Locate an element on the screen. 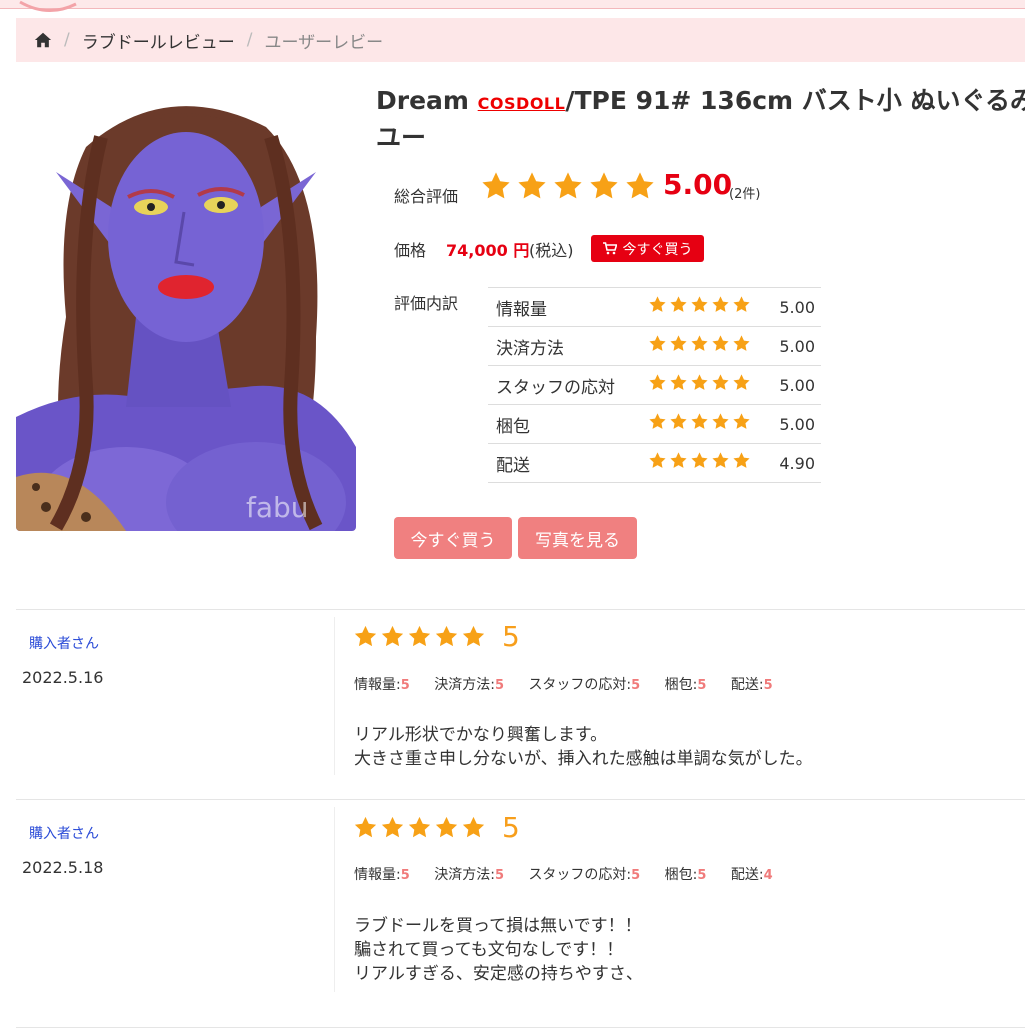 The image size is (1025, 1034). product-image: fabu is located at coordinates (186, 309).